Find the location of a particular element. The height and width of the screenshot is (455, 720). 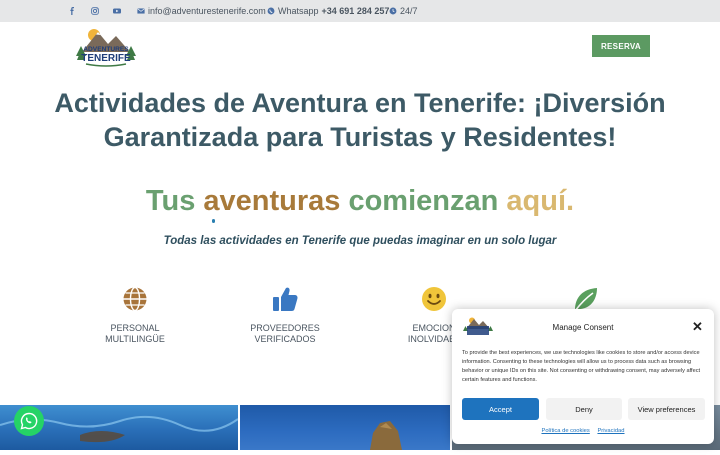

site-header: ADVENTURES TENERIFE RESERVA is located at coordinates (360, 47).